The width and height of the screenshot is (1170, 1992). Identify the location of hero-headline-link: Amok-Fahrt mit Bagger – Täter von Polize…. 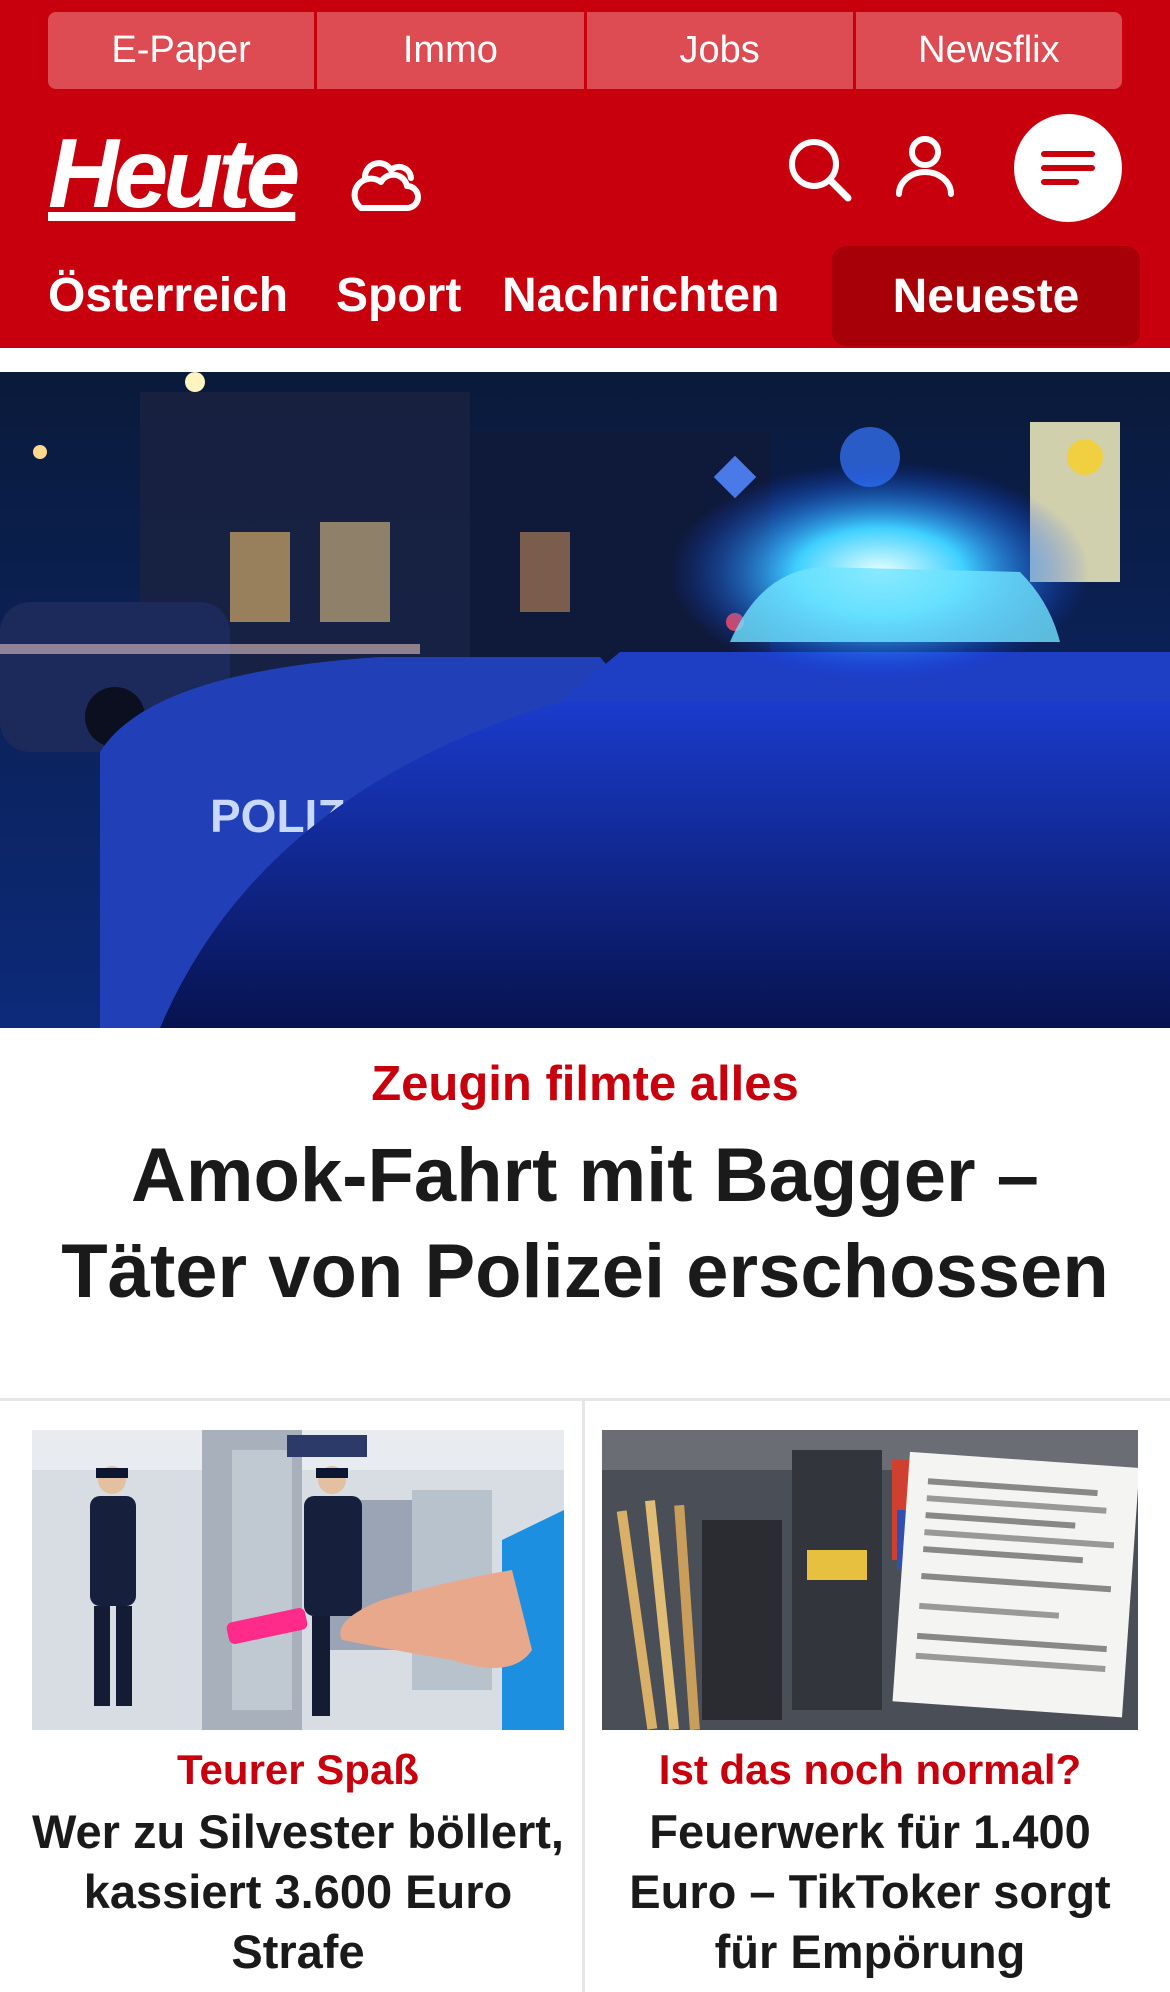
(585, 1224).